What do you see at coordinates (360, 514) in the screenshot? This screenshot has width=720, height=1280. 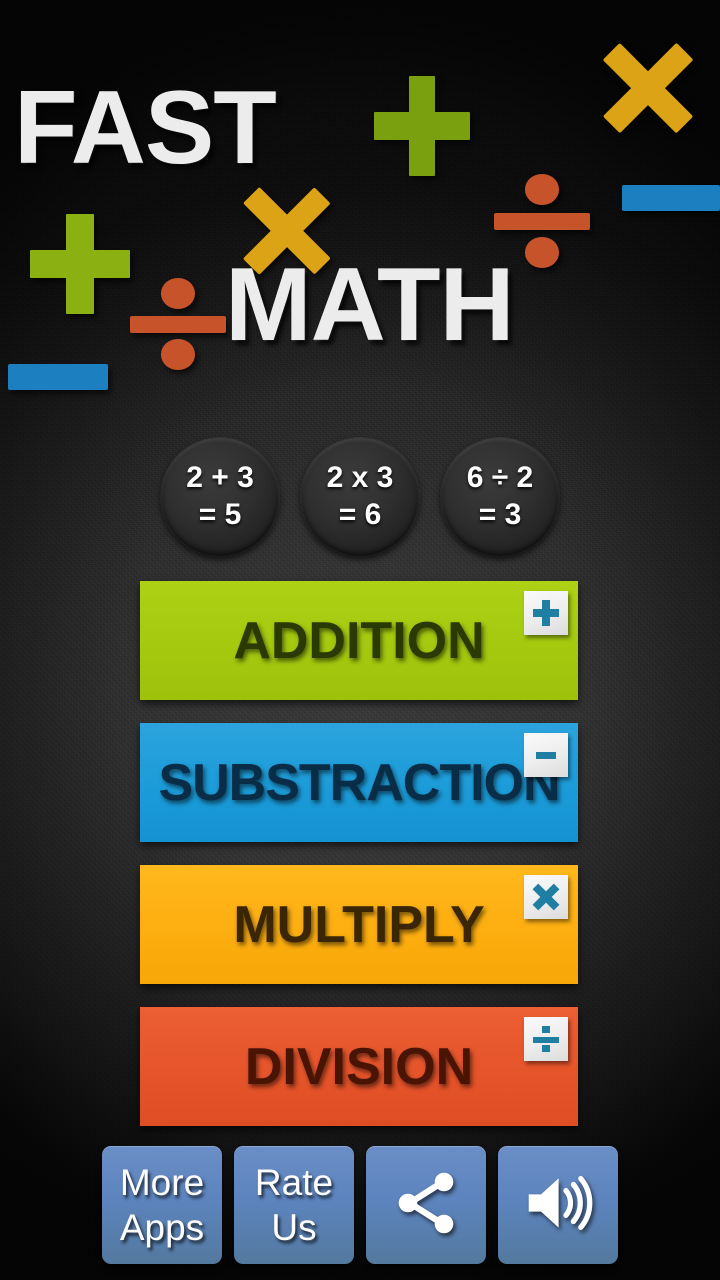 I see `example-result: = 6` at bounding box center [360, 514].